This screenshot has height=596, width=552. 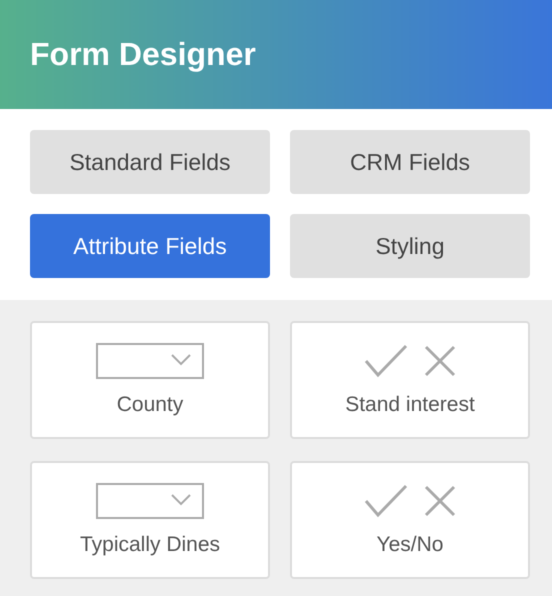 What do you see at coordinates (150, 246) in the screenshot?
I see `tab: Attribute Fields` at bounding box center [150, 246].